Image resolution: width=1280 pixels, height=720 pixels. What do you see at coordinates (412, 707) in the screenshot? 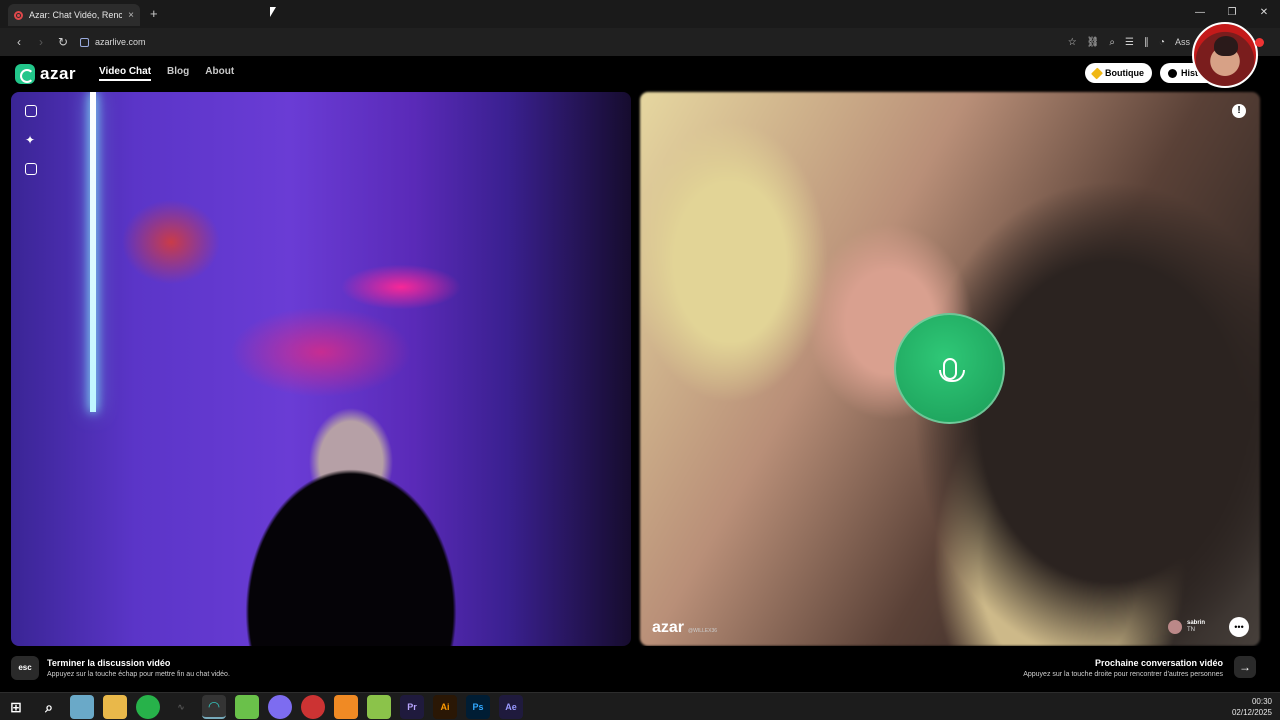
I see `premiere-icon: Pr` at bounding box center [412, 707].